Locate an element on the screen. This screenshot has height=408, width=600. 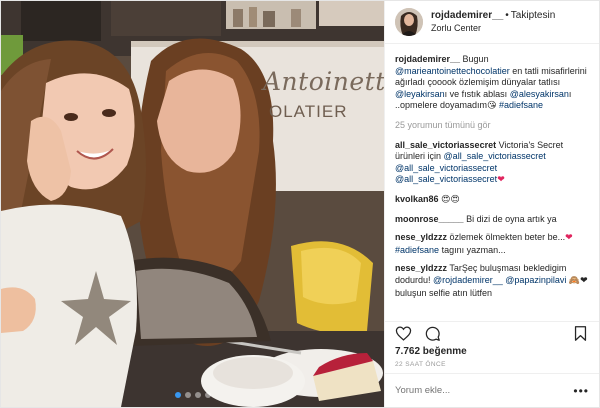
bookmark-icon is located at coordinates (580, 333).